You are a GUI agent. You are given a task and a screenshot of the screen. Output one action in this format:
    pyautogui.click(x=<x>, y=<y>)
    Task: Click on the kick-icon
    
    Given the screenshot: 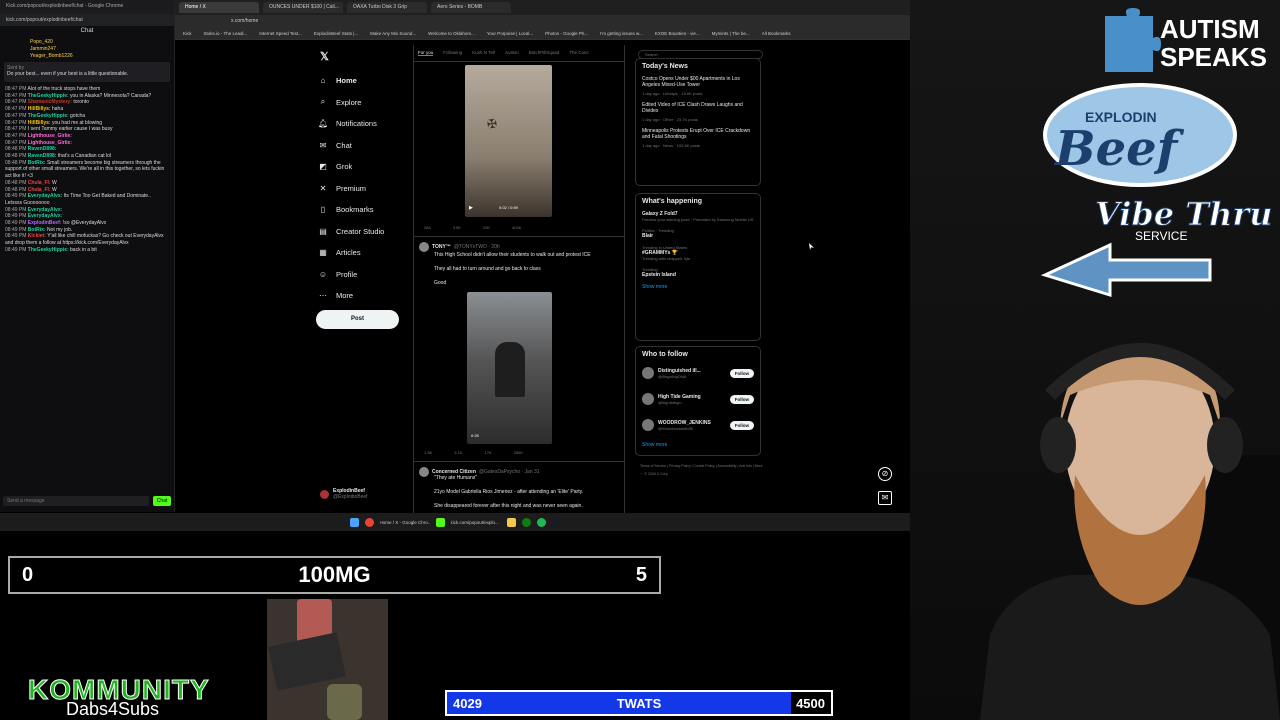 What is the action you would take?
    pyautogui.click(x=440, y=522)
    